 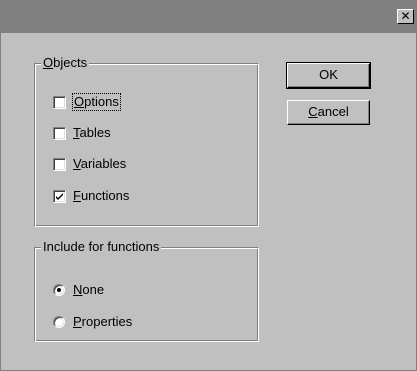 I want to click on checkbox-functions-label: Functions, so click(x=101, y=195).